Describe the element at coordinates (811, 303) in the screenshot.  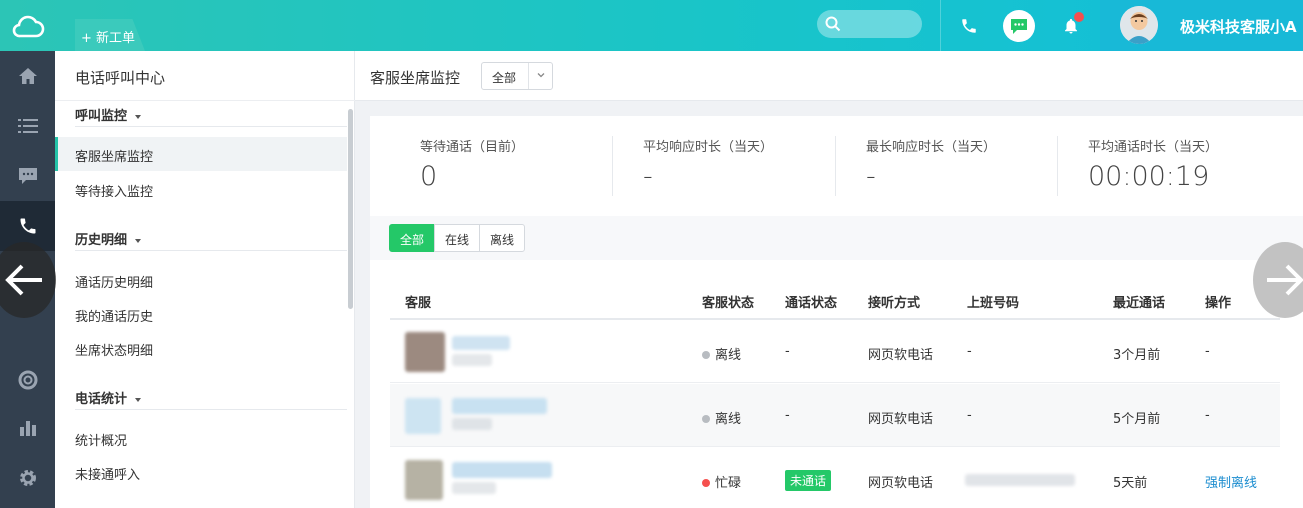
I see `column-header: 通话状态` at that location.